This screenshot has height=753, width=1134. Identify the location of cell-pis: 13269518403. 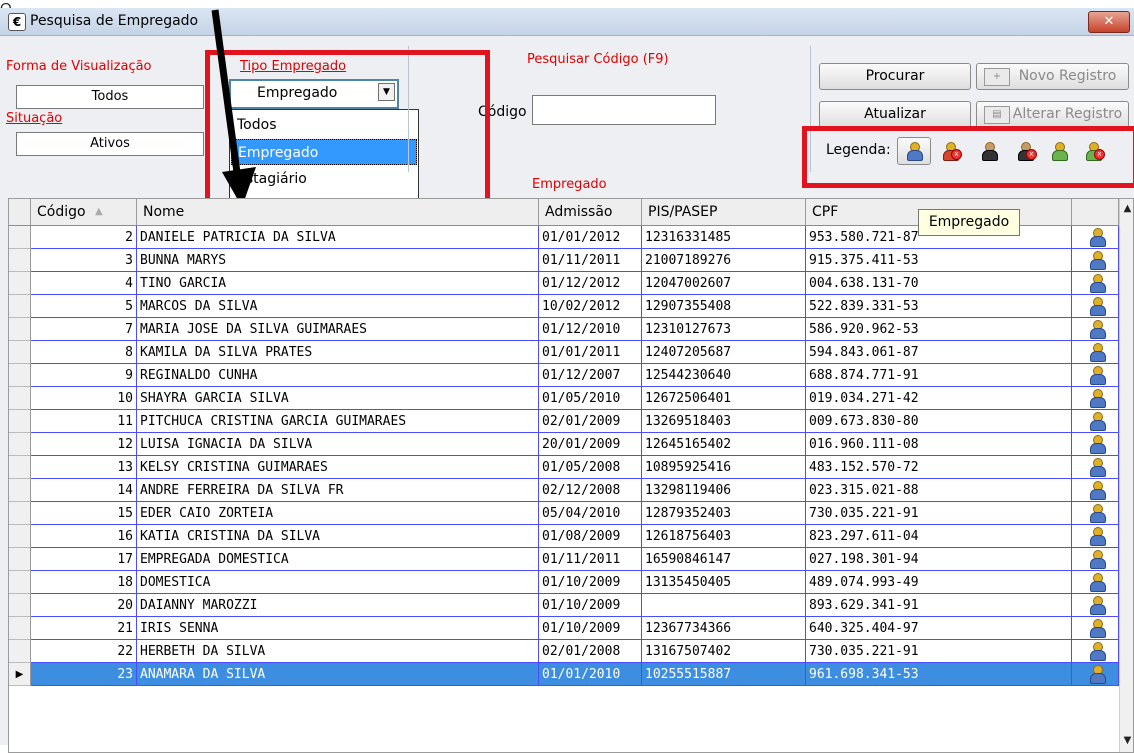
(724, 421).